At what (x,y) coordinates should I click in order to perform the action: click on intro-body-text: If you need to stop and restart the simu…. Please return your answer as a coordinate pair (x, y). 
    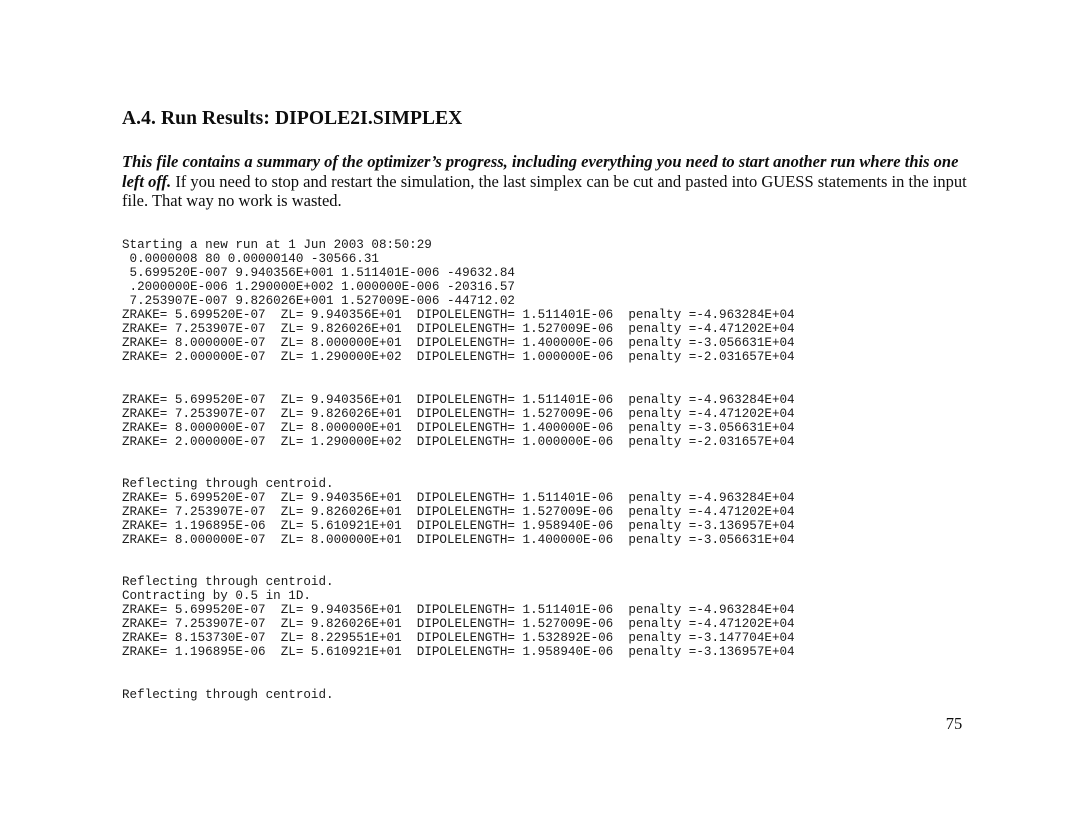
    Looking at the image, I should click on (544, 191).